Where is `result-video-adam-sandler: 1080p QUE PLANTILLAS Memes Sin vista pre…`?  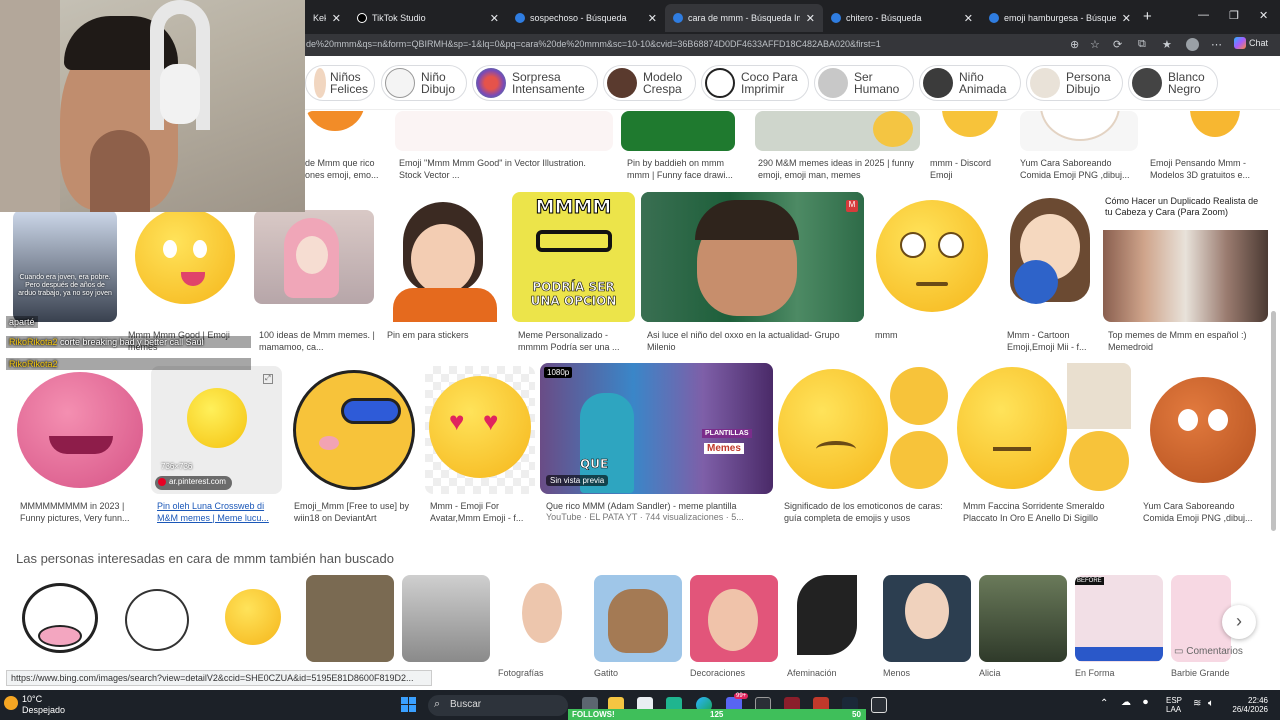
result-video-adam-sandler: 1080p QUE PLANTILLAS Memes Sin vista pre… is located at coordinates (656, 428).